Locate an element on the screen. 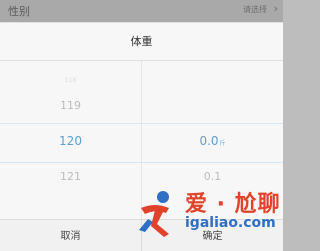 This screenshot has height=251, width=320. wheel-option: 118 is located at coordinates (70, 80).